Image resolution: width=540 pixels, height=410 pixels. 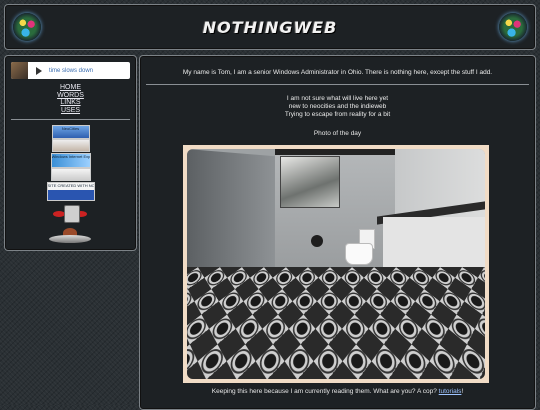 What do you see at coordinates (450, 391) in the screenshot?
I see `tutorials-link: tutorials` at bounding box center [450, 391].